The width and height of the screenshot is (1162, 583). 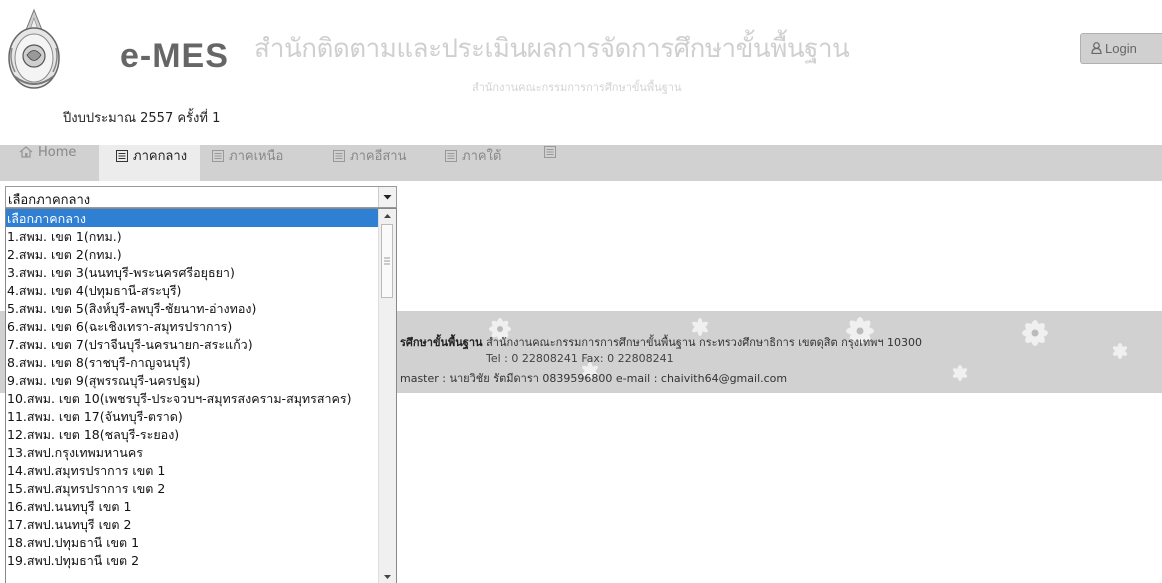 I want to click on dropdown-option: เลือกภาคกลาง, so click(x=193, y=218).